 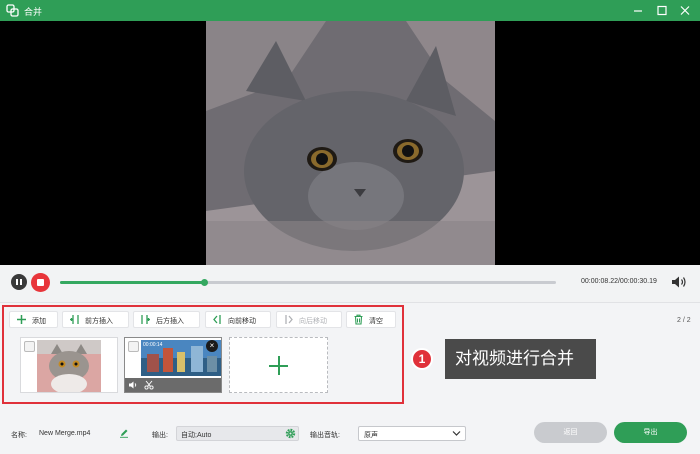 What do you see at coordinates (242, 321) in the screenshot?
I see `move-forward-label: 向前移动` at bounding box center [242, 321].